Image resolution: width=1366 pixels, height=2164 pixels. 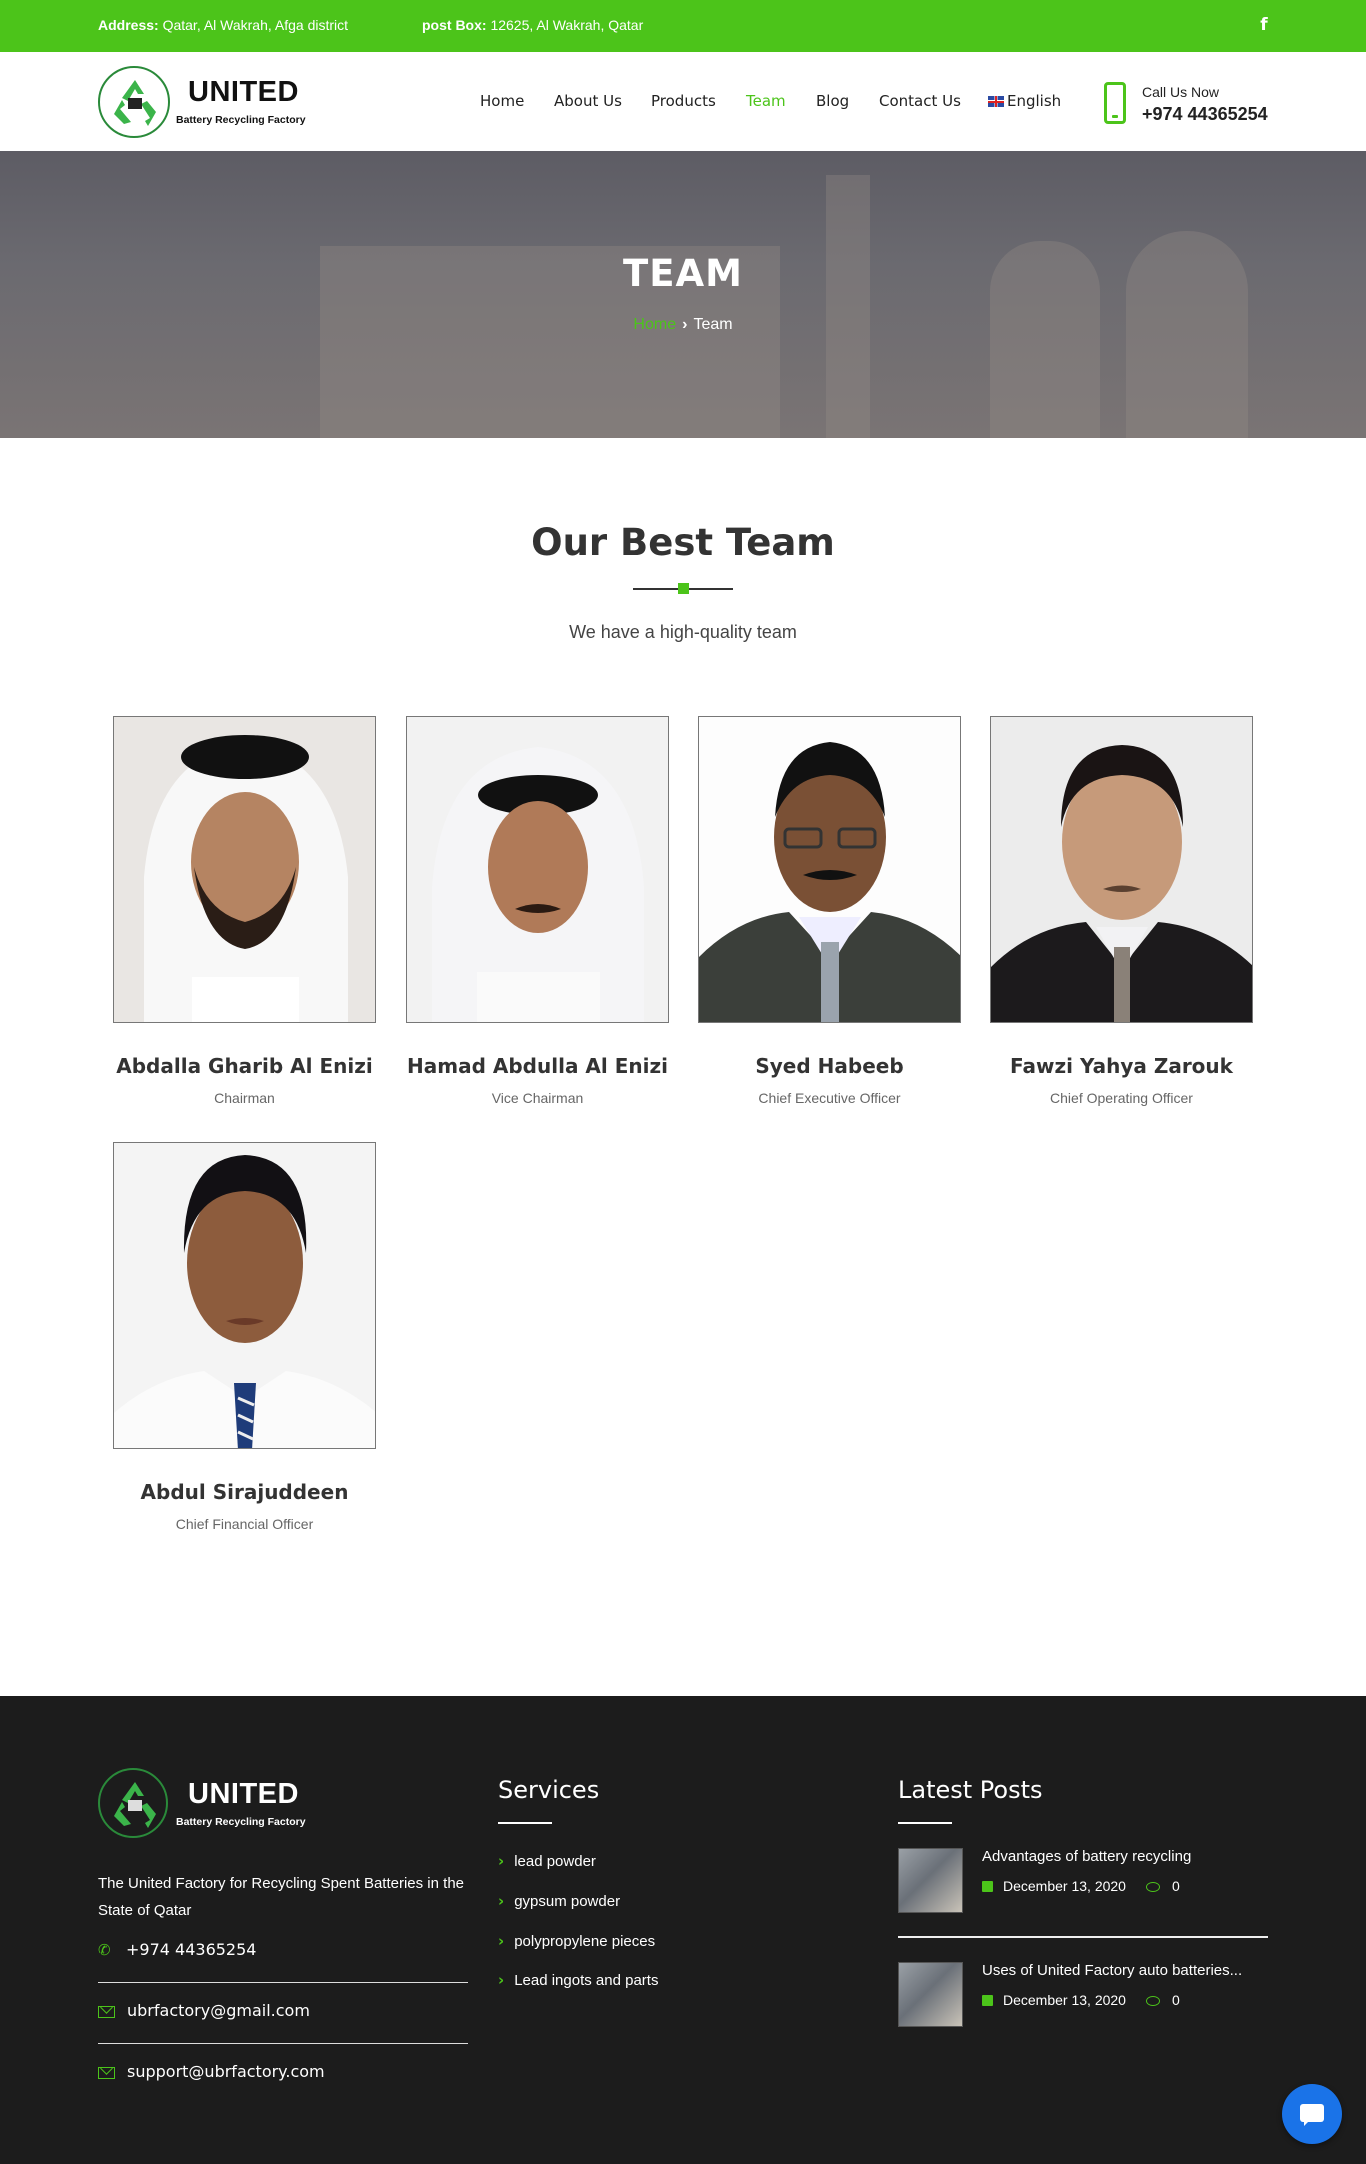 I want to click on section-title: Our Best Team, so click(x=683, y=542).